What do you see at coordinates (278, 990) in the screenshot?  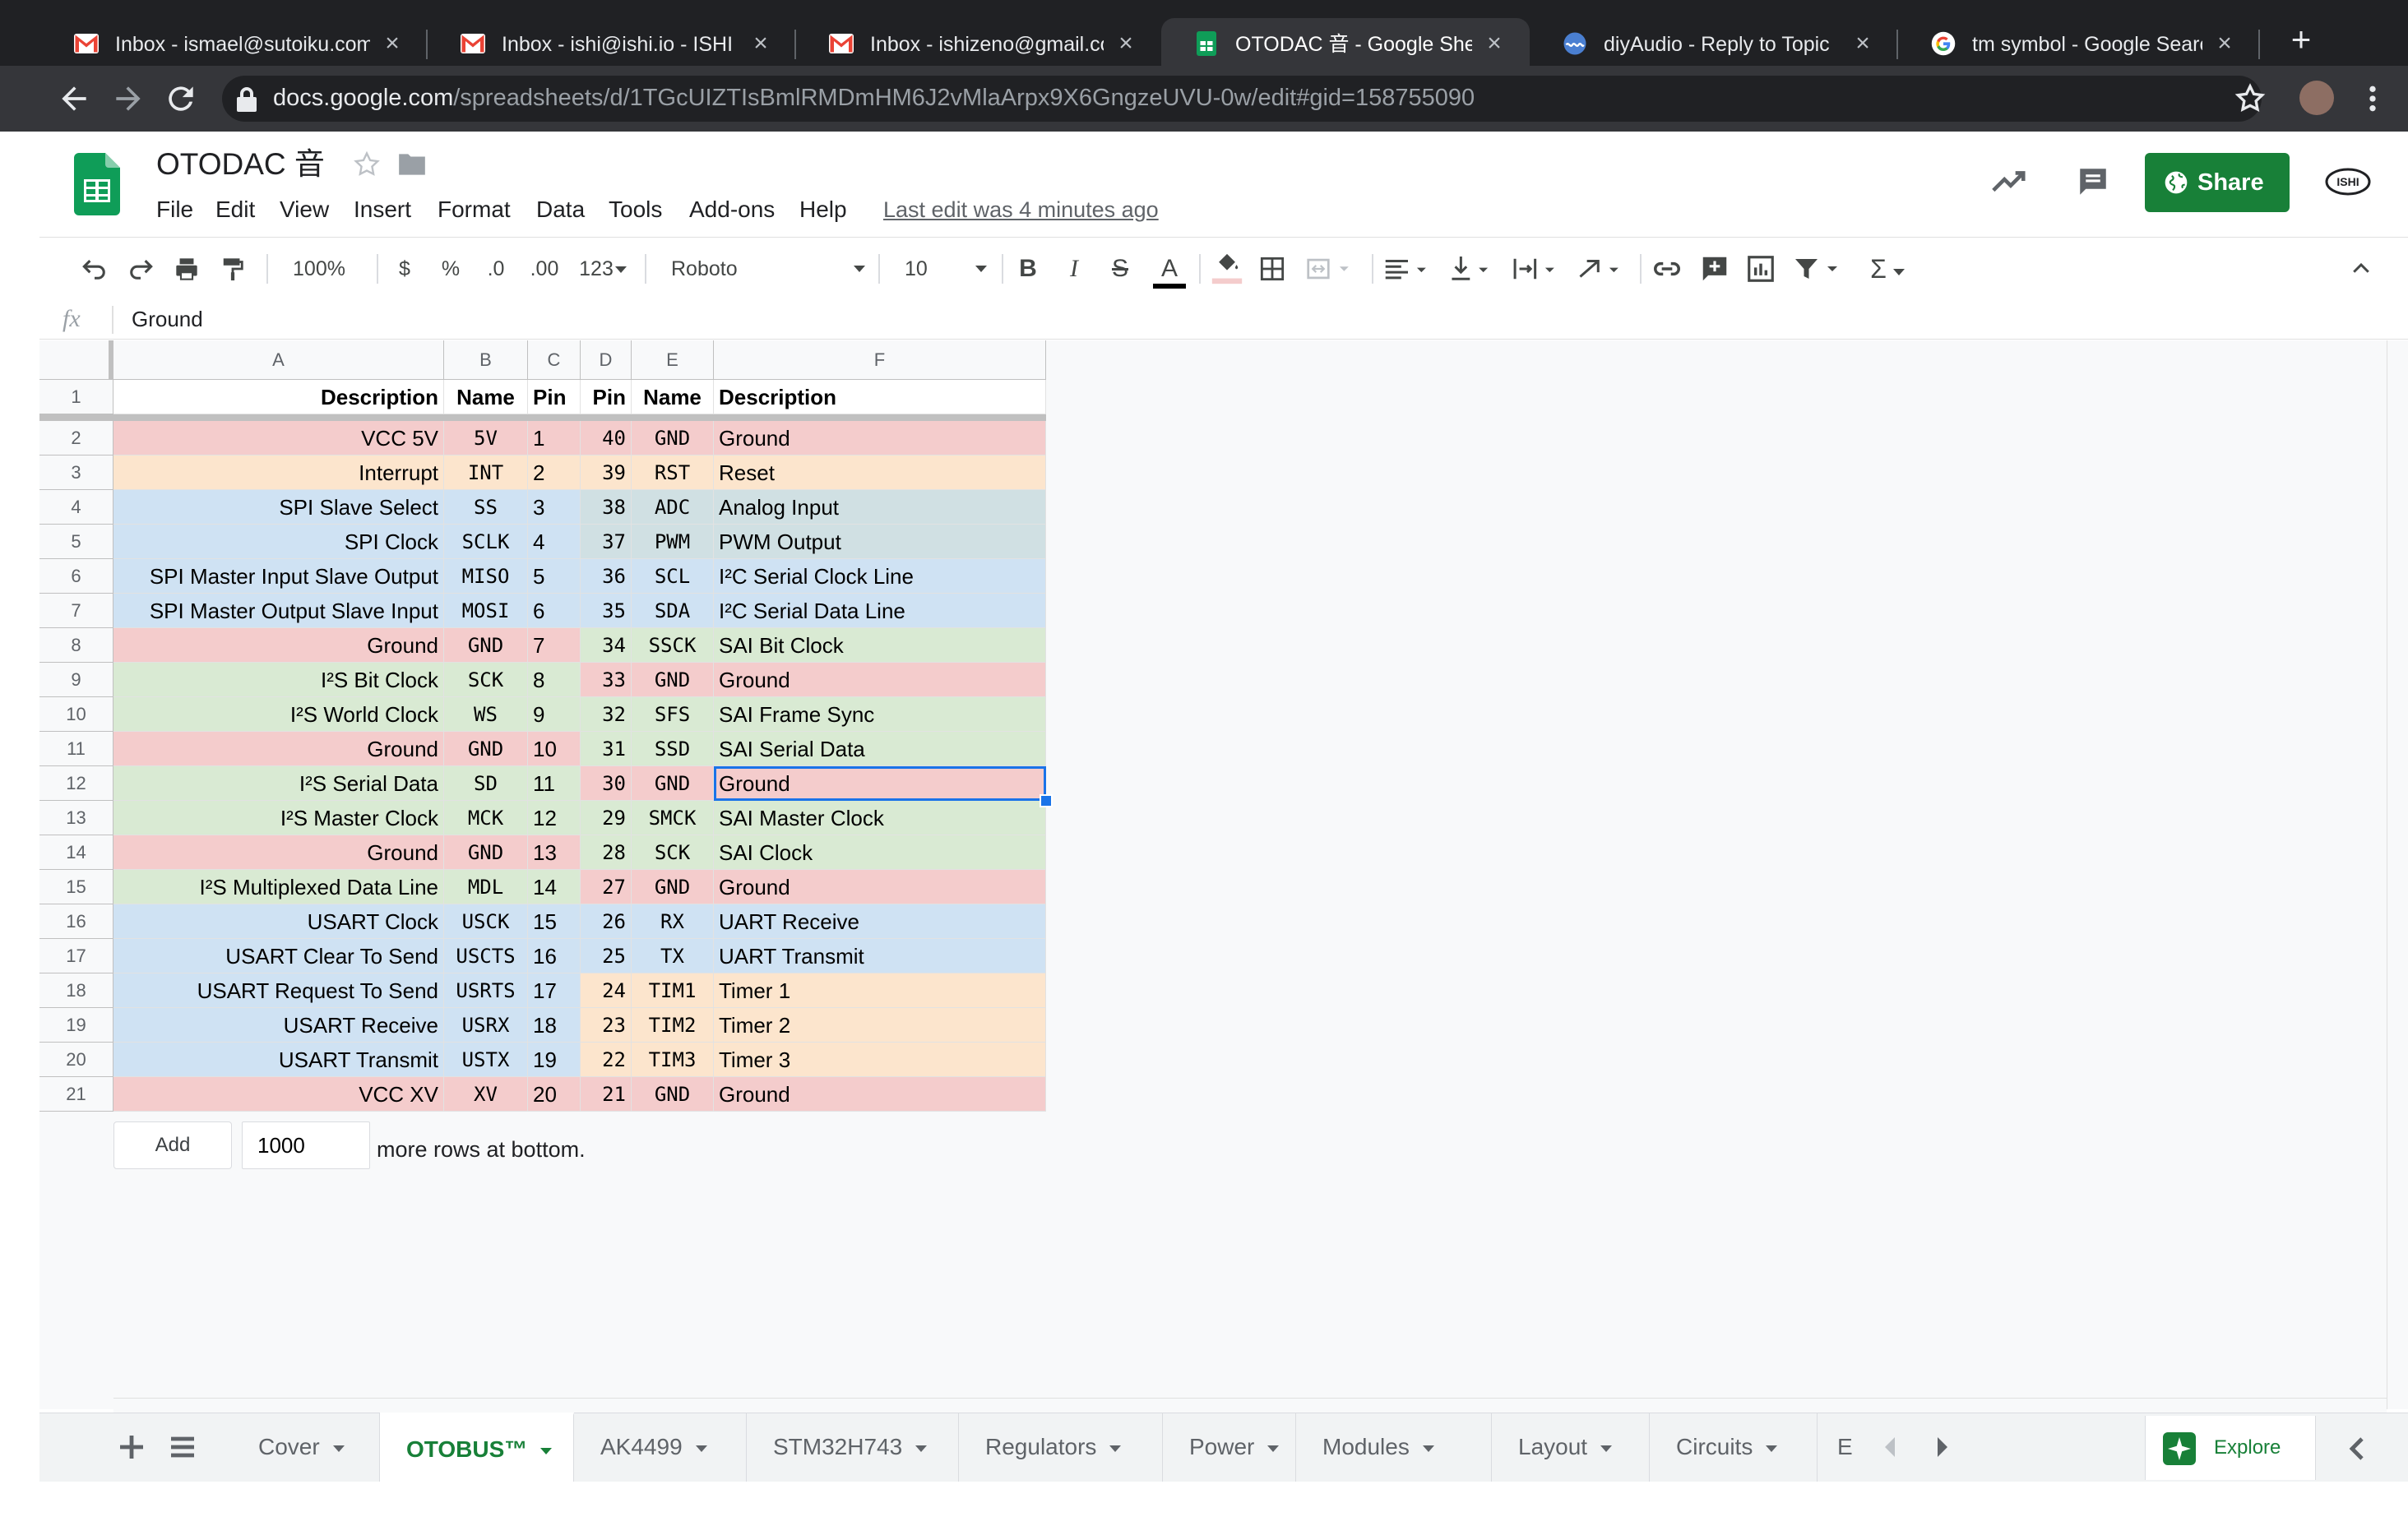 I see `cell: USART Request To Send` at bounding box center [278, 990].